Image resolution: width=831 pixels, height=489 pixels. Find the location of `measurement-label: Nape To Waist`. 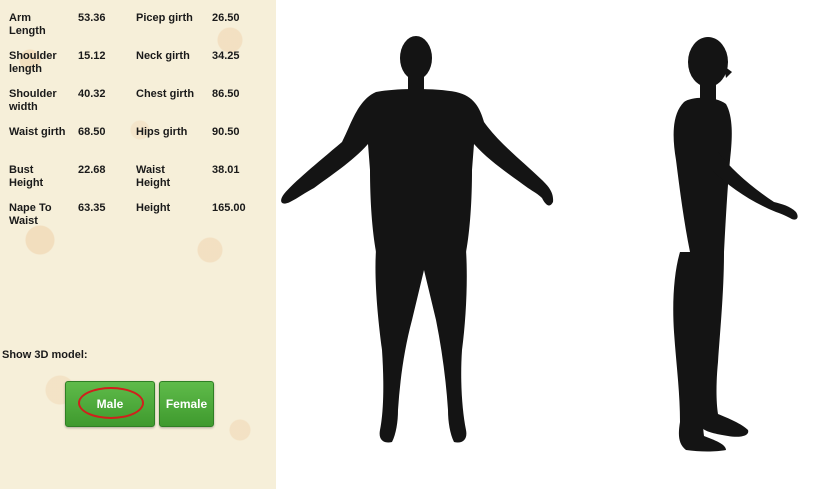

measurement-label: Nape To Waist is located at coordinates (30, 214).